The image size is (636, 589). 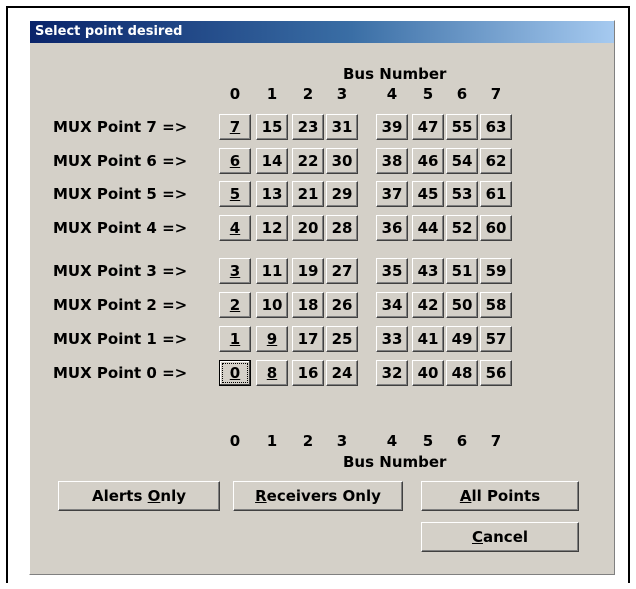 What do you see at coordinates (342, 194) in the screenshot?
I see `point-button-29: 29` at bounding box center [342, 194].